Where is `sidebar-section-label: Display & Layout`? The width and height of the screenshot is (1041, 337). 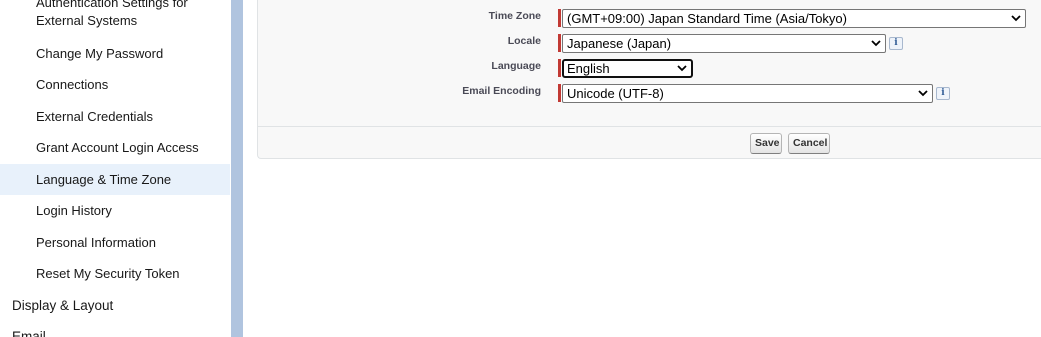
sidebar-section-label: Display & Layout is located at coordinates (63, 305).